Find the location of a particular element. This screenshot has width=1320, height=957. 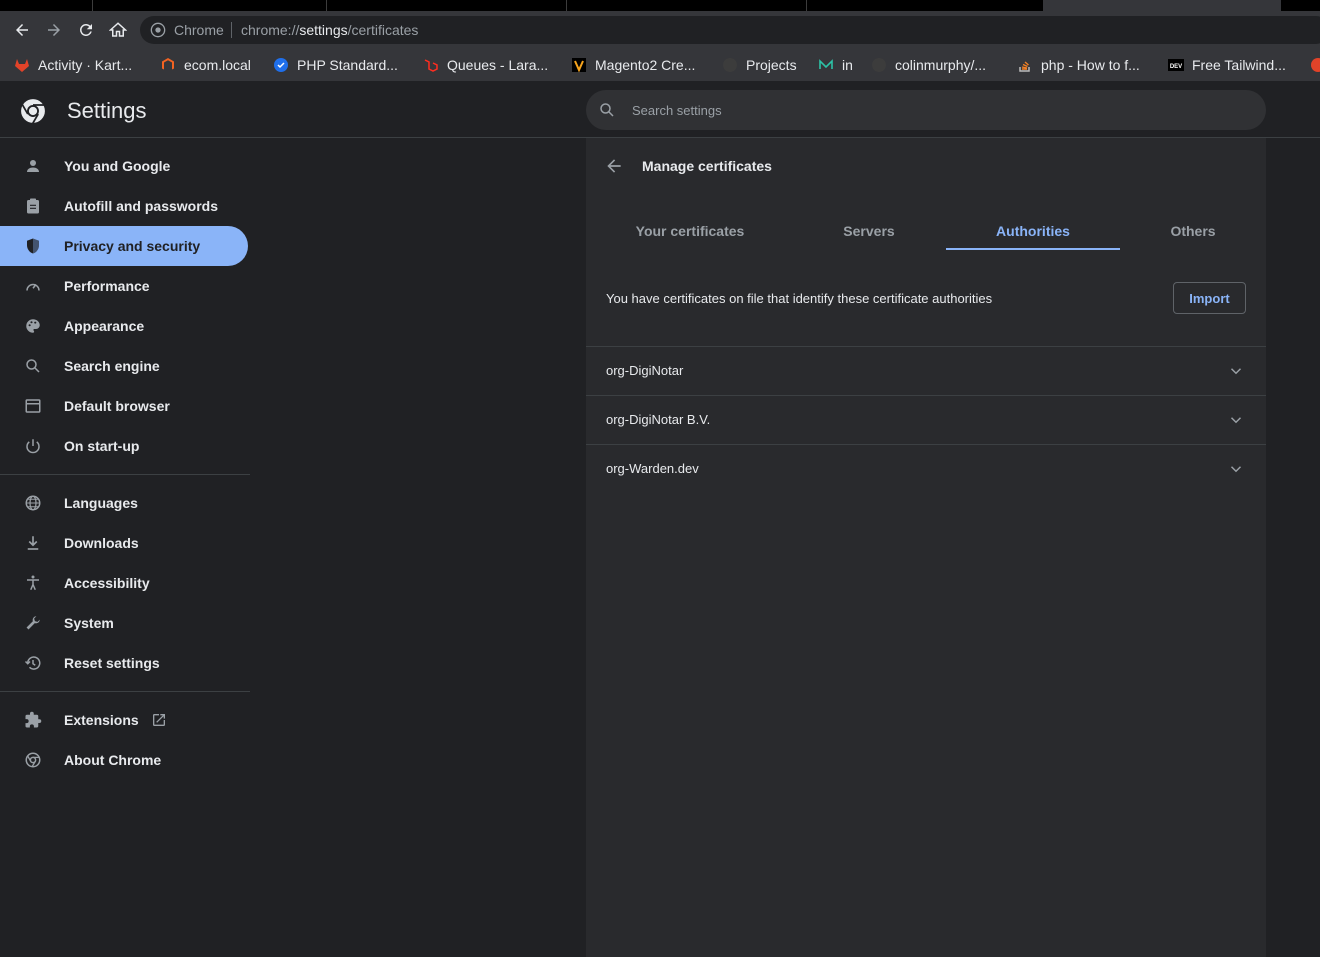

sidebar-item-on-startup: On start-up is located at coordinates (124, 446).